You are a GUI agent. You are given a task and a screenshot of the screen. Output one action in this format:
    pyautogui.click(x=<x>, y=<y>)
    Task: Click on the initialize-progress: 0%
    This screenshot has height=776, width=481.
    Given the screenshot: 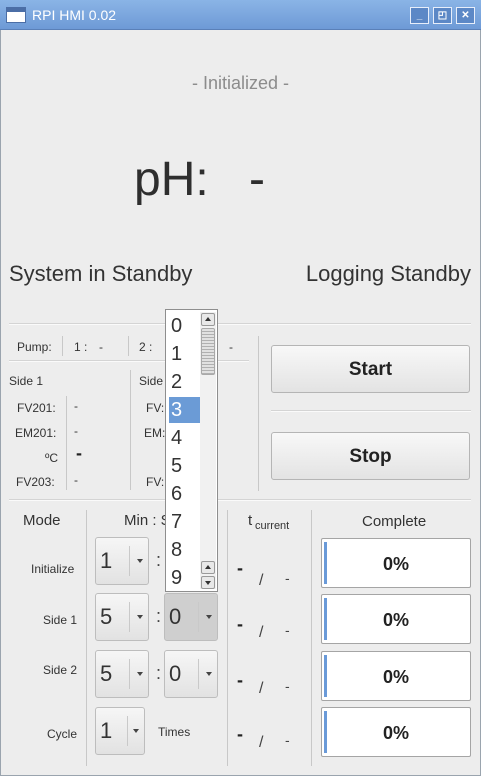 What is the action you would take?
    pyautogui.click(x=396, y=563)
    